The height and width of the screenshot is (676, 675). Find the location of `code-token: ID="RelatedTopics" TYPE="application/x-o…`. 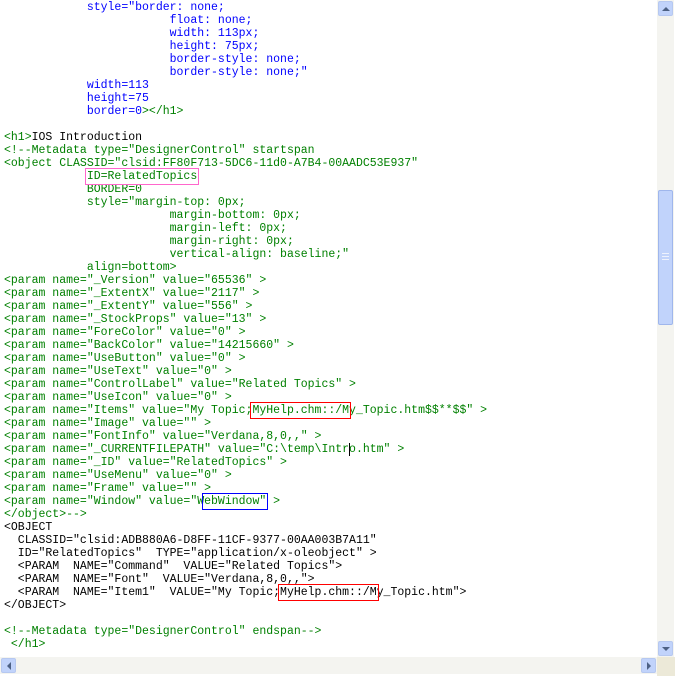

code-token: ID="RelatedTopics" TYPE="application/x-o… is located at coordinates (190, 553).